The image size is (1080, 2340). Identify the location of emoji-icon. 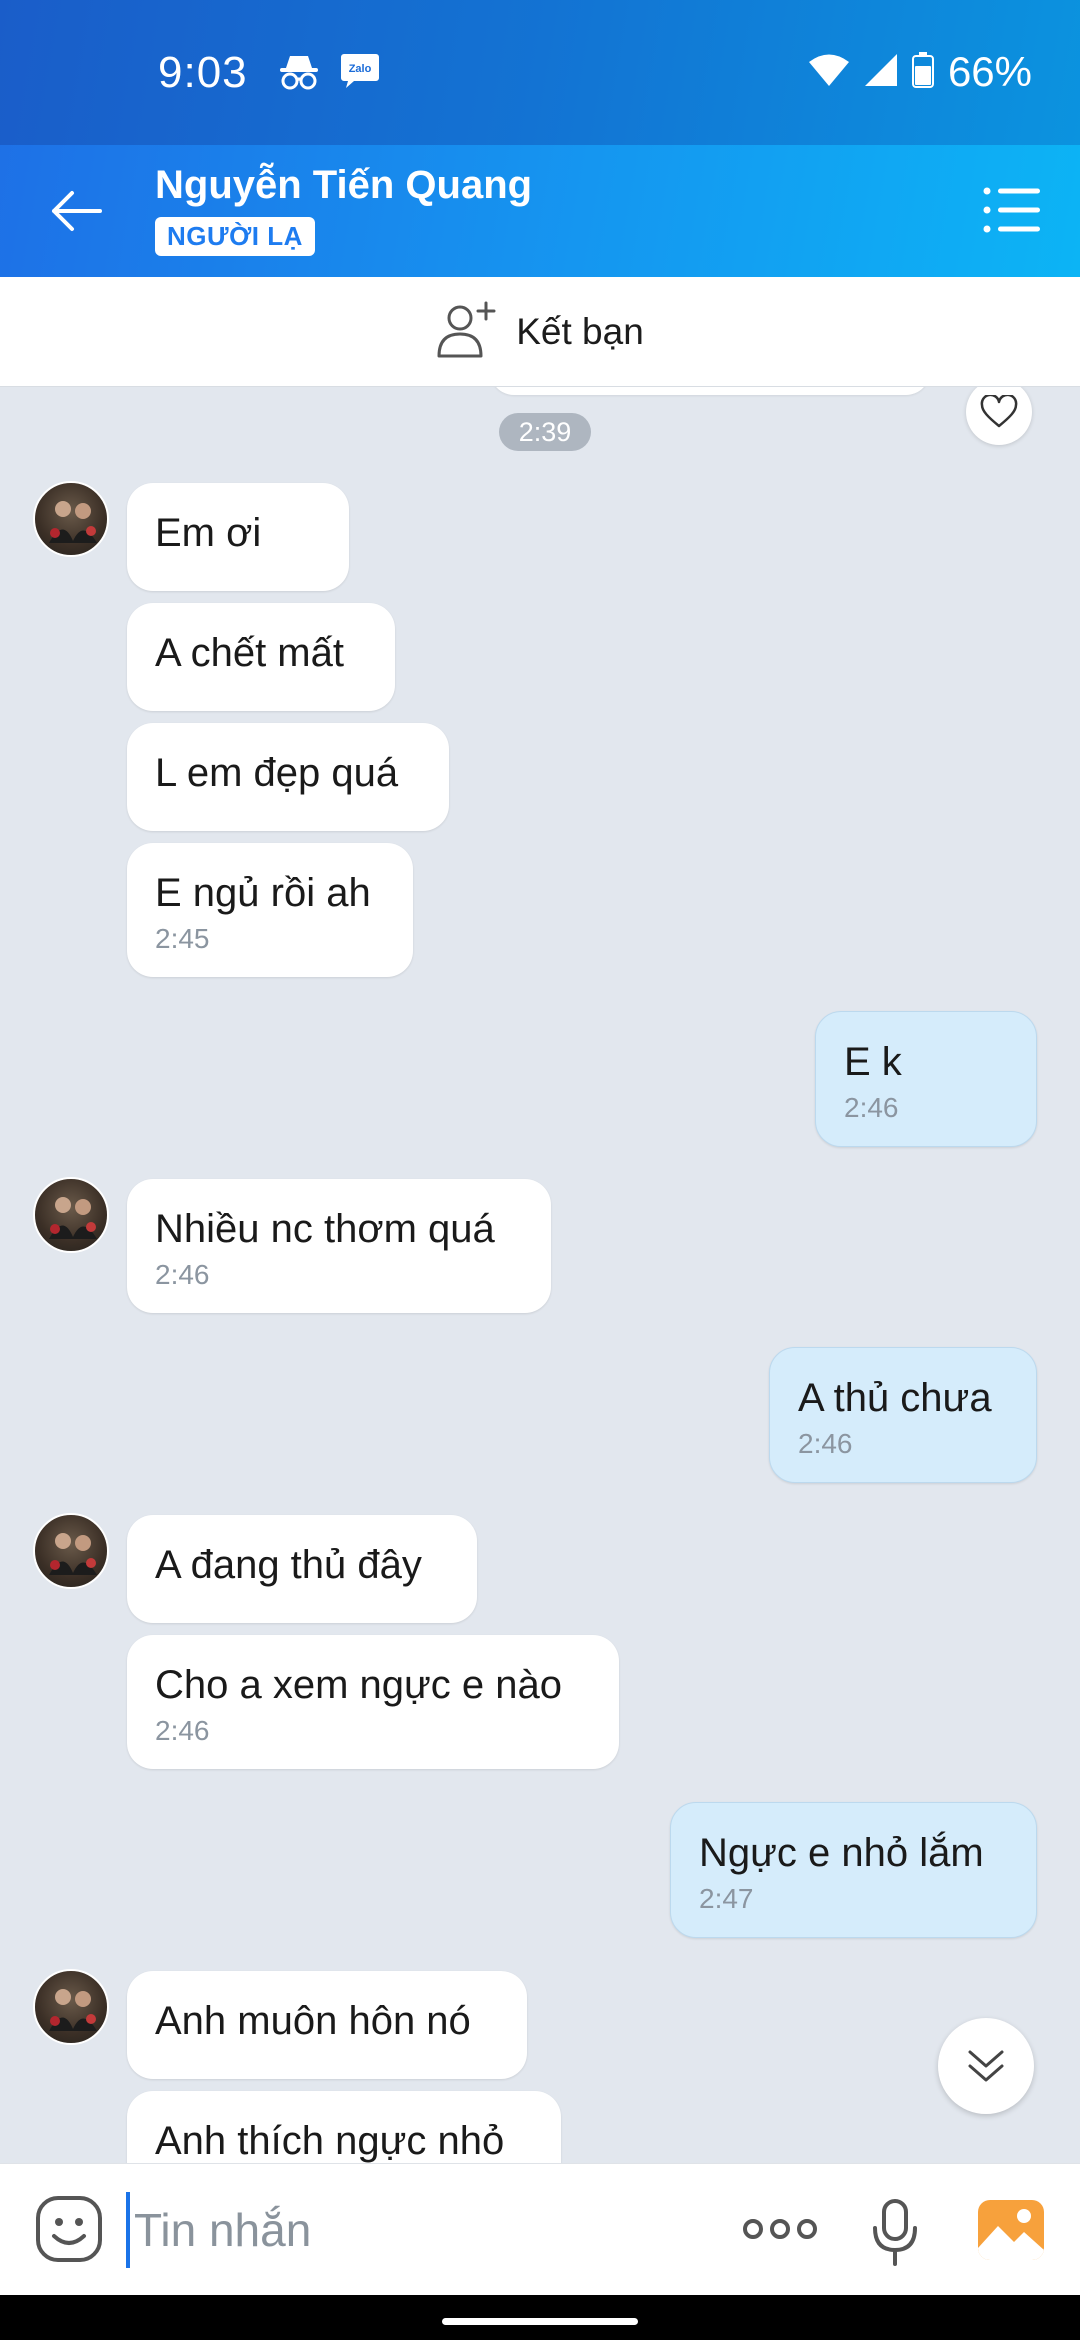
(69, 2229).